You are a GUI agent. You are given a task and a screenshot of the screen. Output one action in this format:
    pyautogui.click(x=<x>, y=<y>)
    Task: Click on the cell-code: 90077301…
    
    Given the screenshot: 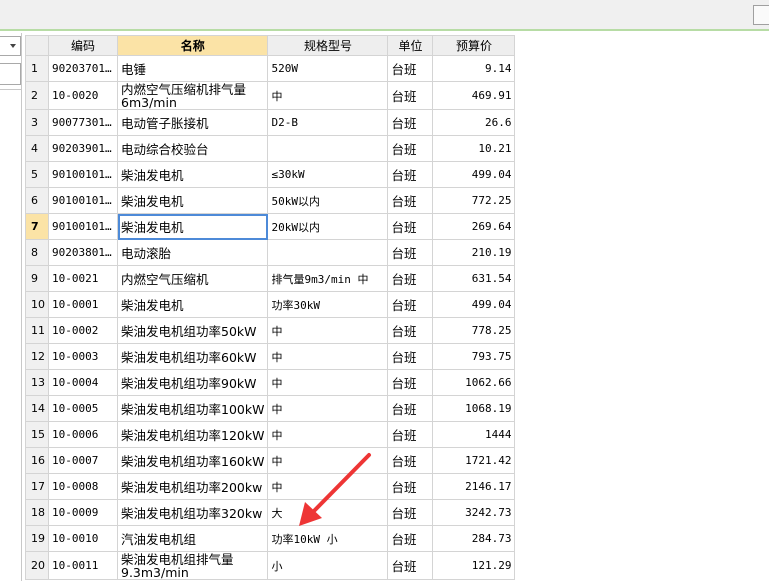 What is the action you would take?
    pyautogui.click(x=83, y=122)
    